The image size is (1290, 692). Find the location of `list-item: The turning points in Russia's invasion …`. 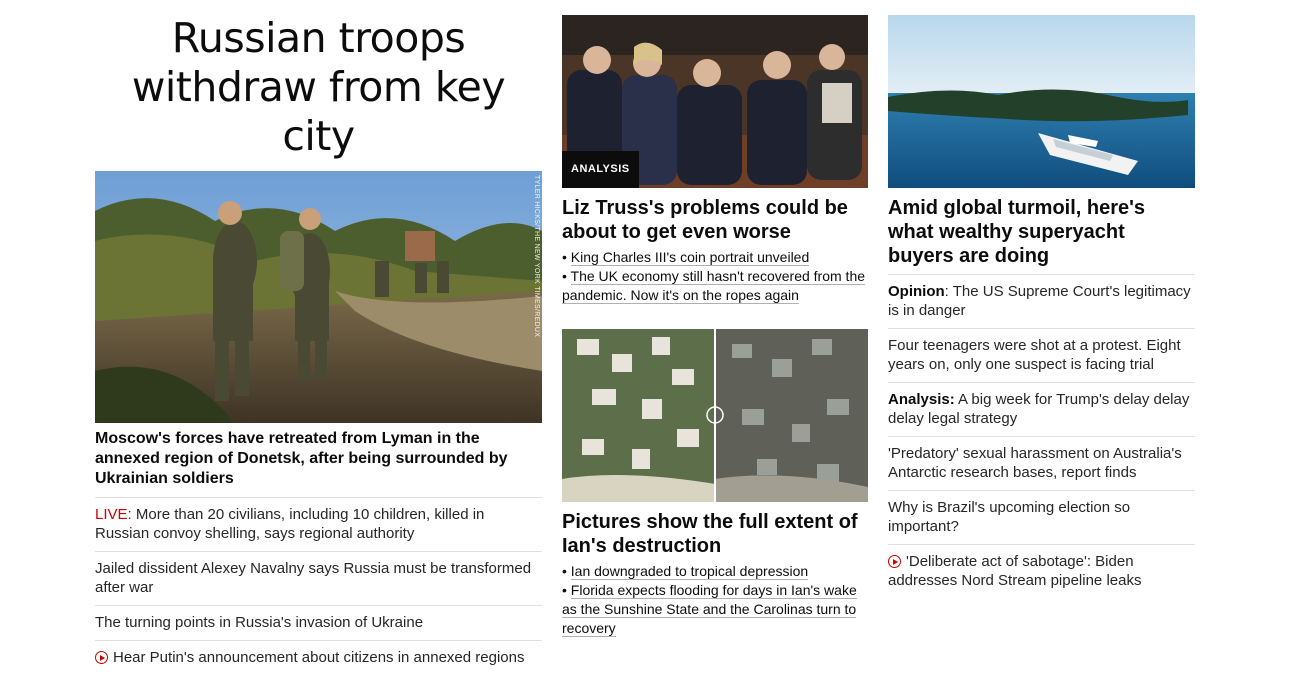

list-item: The turning points in Russia's invasion … is located at coordinates (318, 622).